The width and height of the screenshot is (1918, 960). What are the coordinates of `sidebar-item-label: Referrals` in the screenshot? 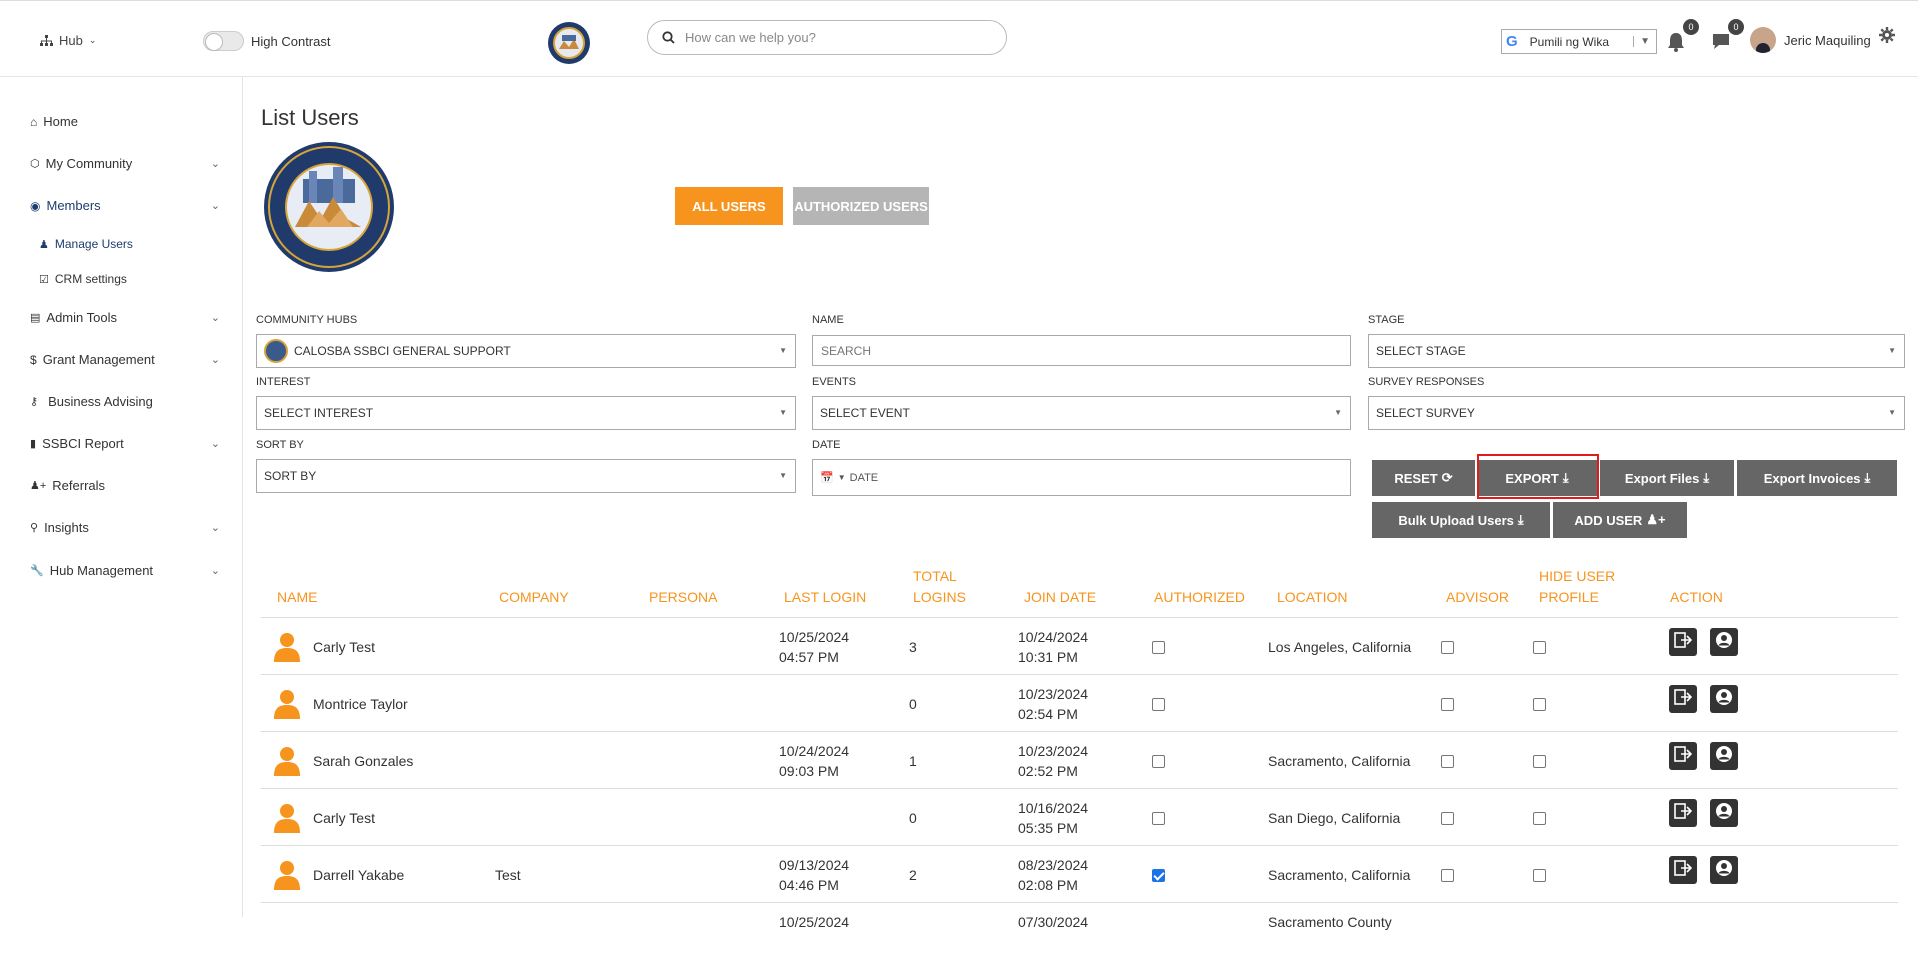 It's located at (79, 485).